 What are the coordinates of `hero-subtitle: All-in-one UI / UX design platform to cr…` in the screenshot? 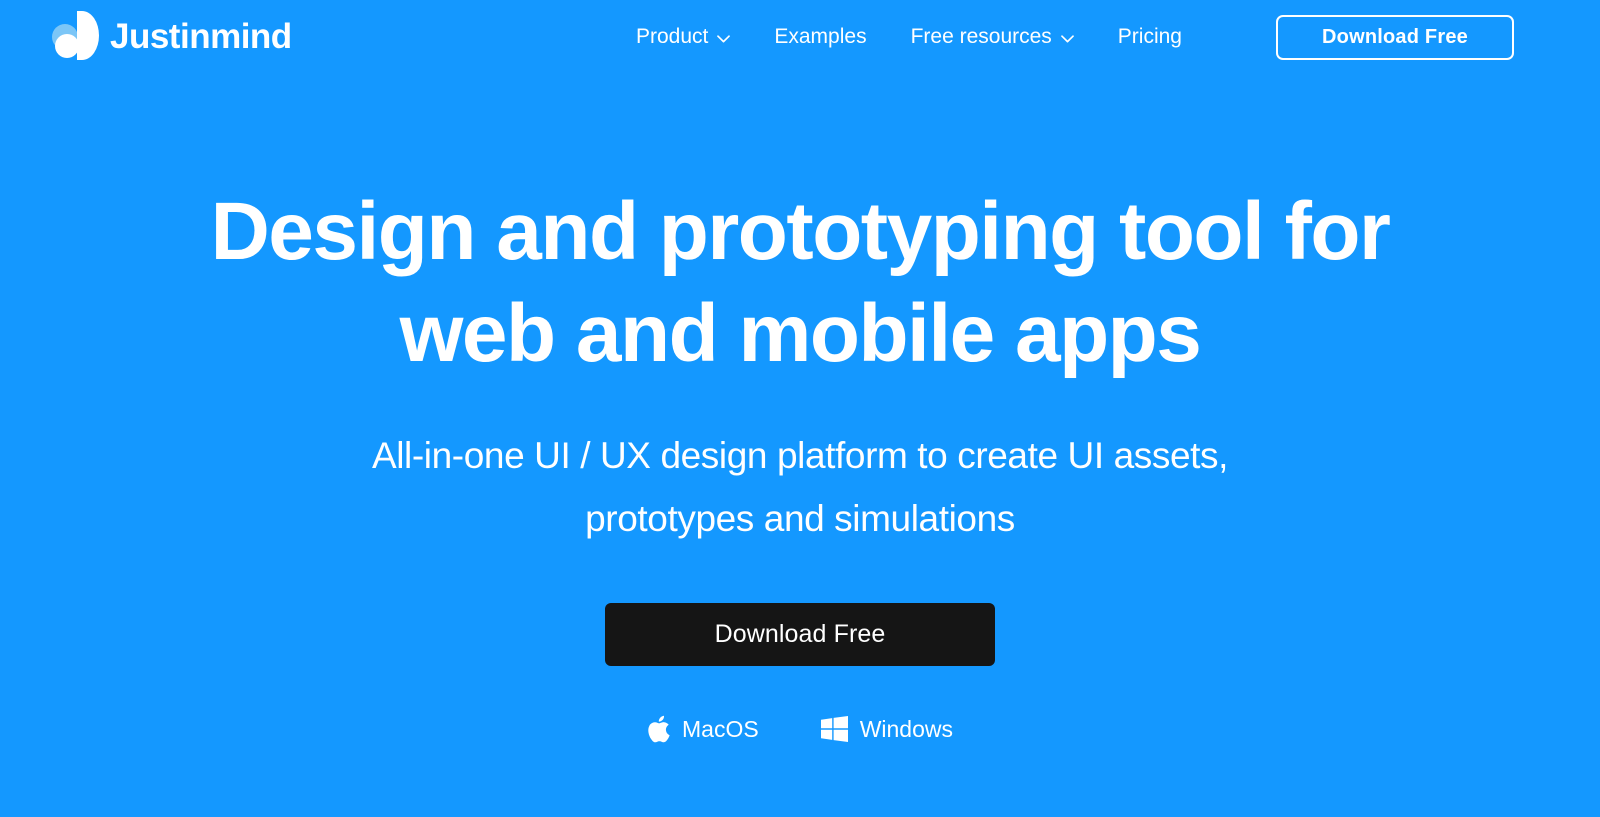 It's located at (800, 487).